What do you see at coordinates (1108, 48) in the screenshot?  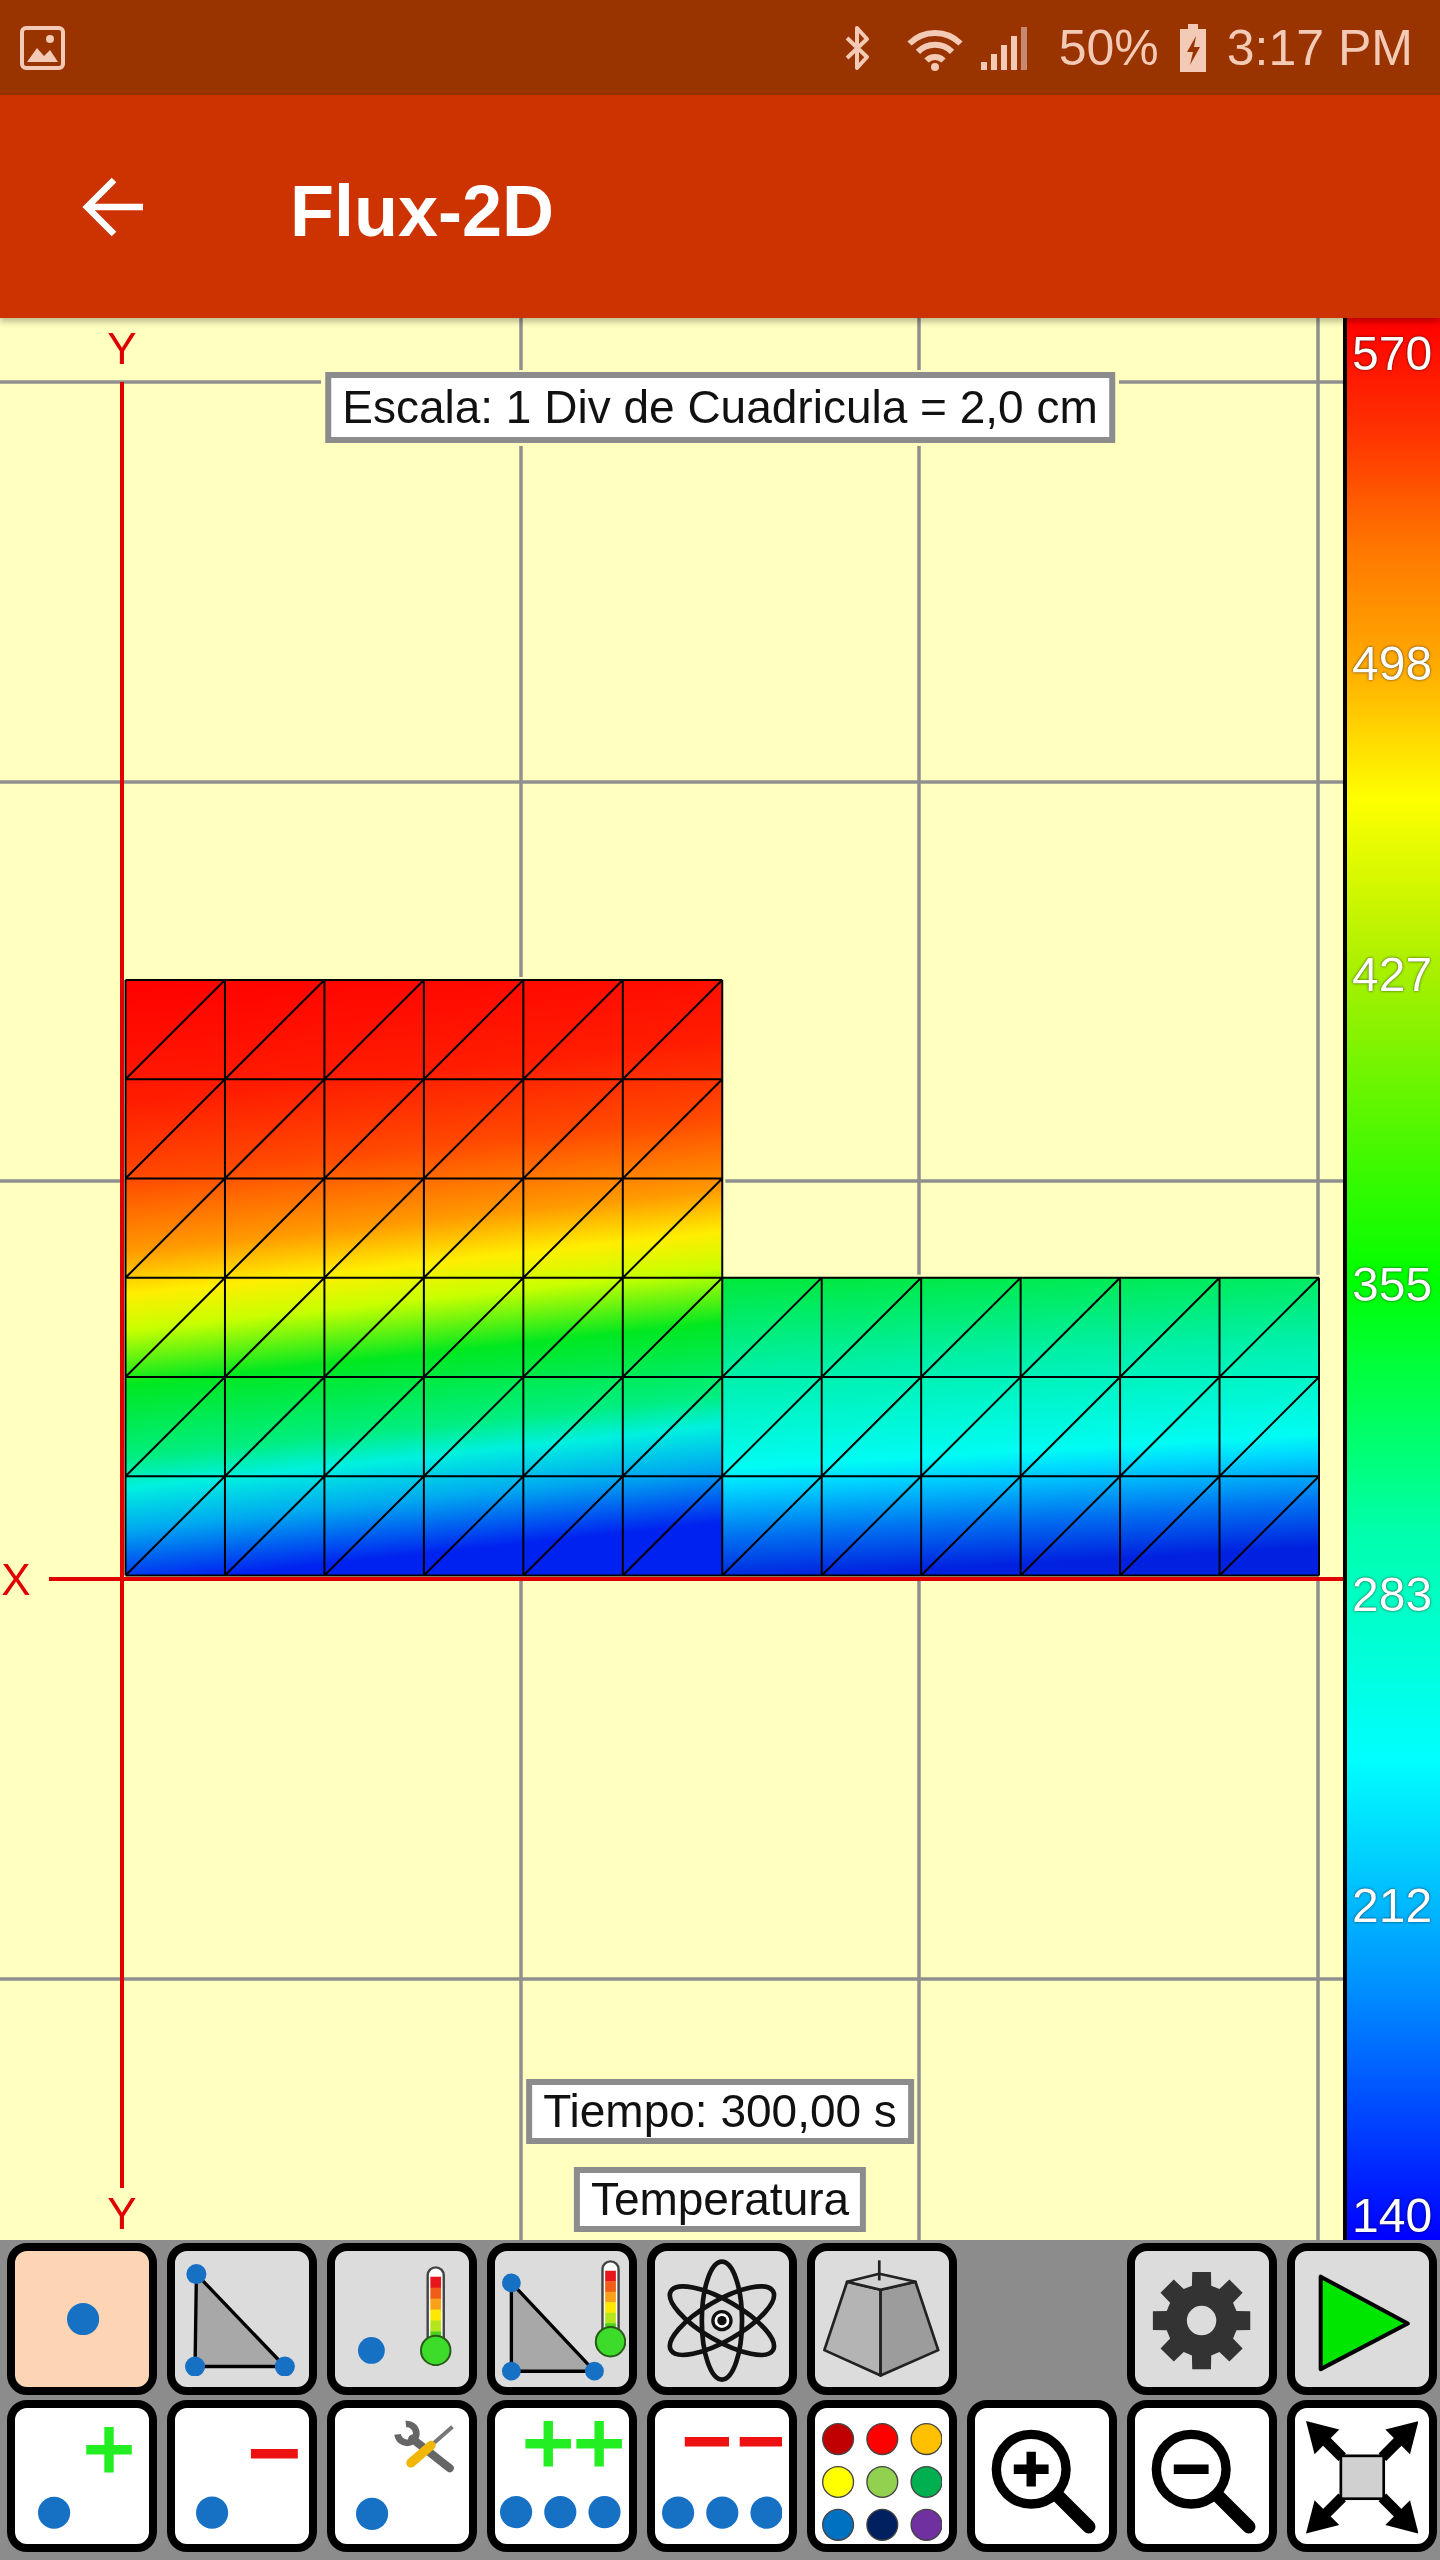 I see `battery-percent: 50%` at bounding box center [1108, 48].